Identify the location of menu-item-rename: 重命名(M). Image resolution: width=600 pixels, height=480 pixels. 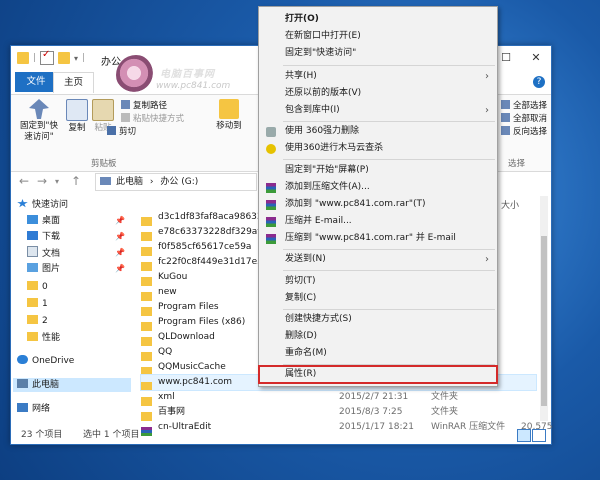
(378, 353).